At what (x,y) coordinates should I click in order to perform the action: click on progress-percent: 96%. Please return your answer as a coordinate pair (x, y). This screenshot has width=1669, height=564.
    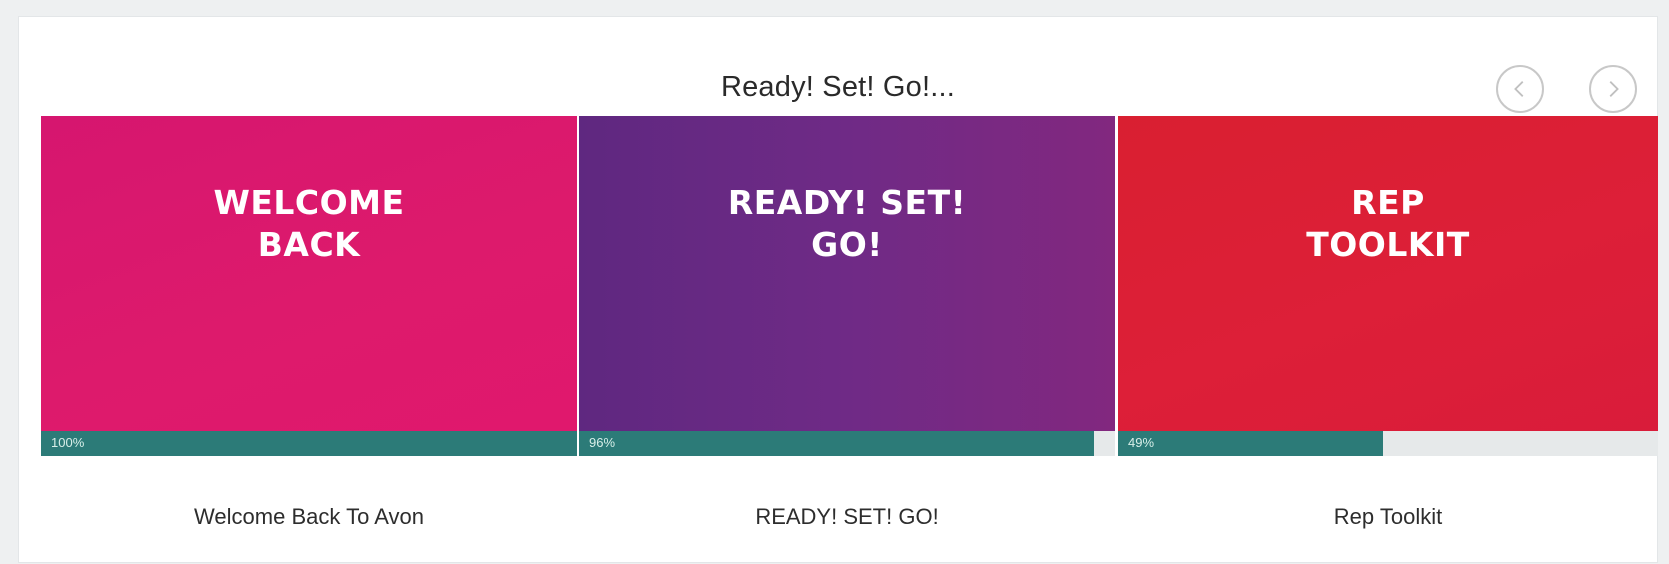
    Looking at the image, I should click on (602, 442).